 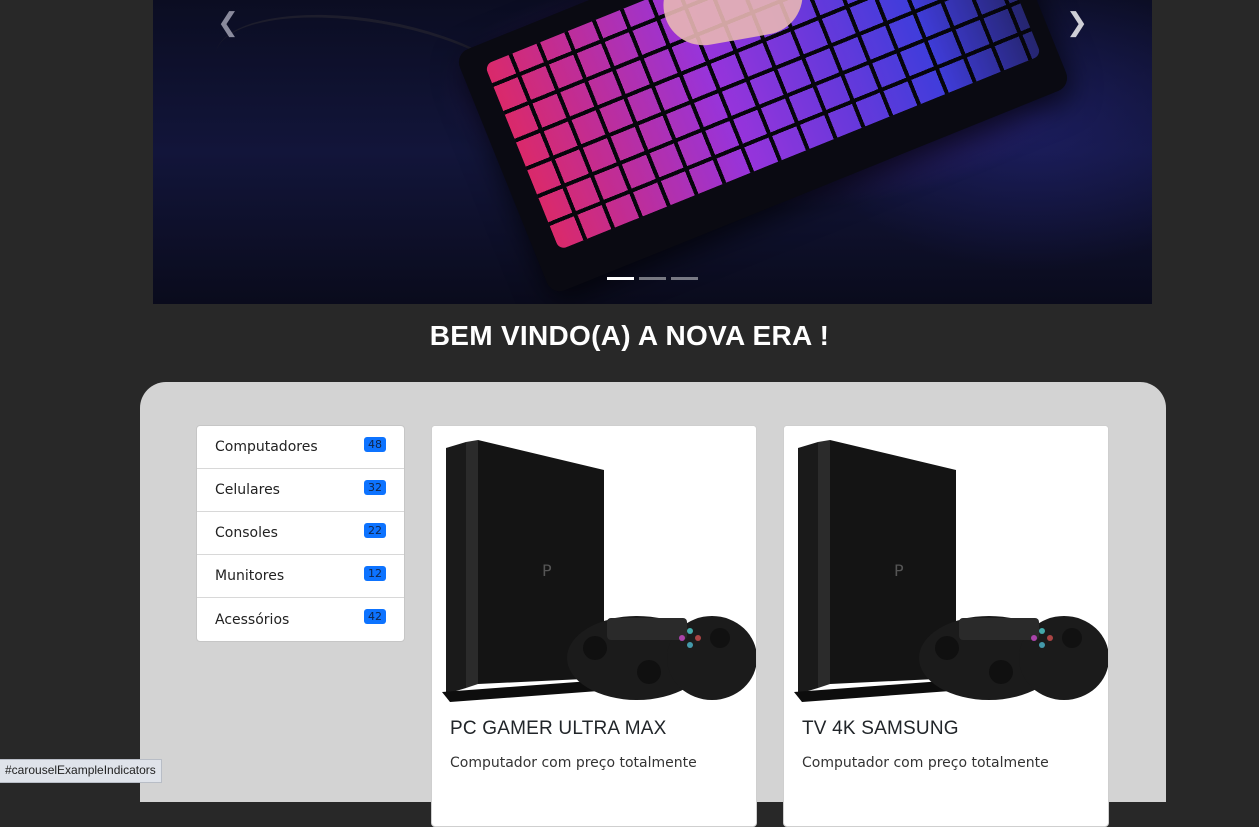 What do you see at coordinates (250, 576) in the screenshot?
I see `category-label: Munitores` at bounding box center [250, 576].